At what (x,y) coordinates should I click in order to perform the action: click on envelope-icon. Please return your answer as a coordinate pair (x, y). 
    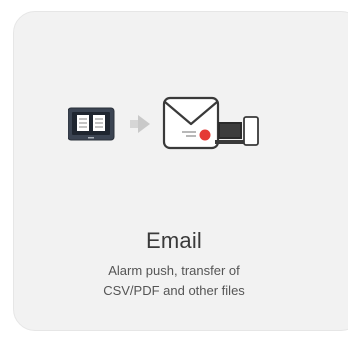
    Looking at the image, I should click on (191, 123).